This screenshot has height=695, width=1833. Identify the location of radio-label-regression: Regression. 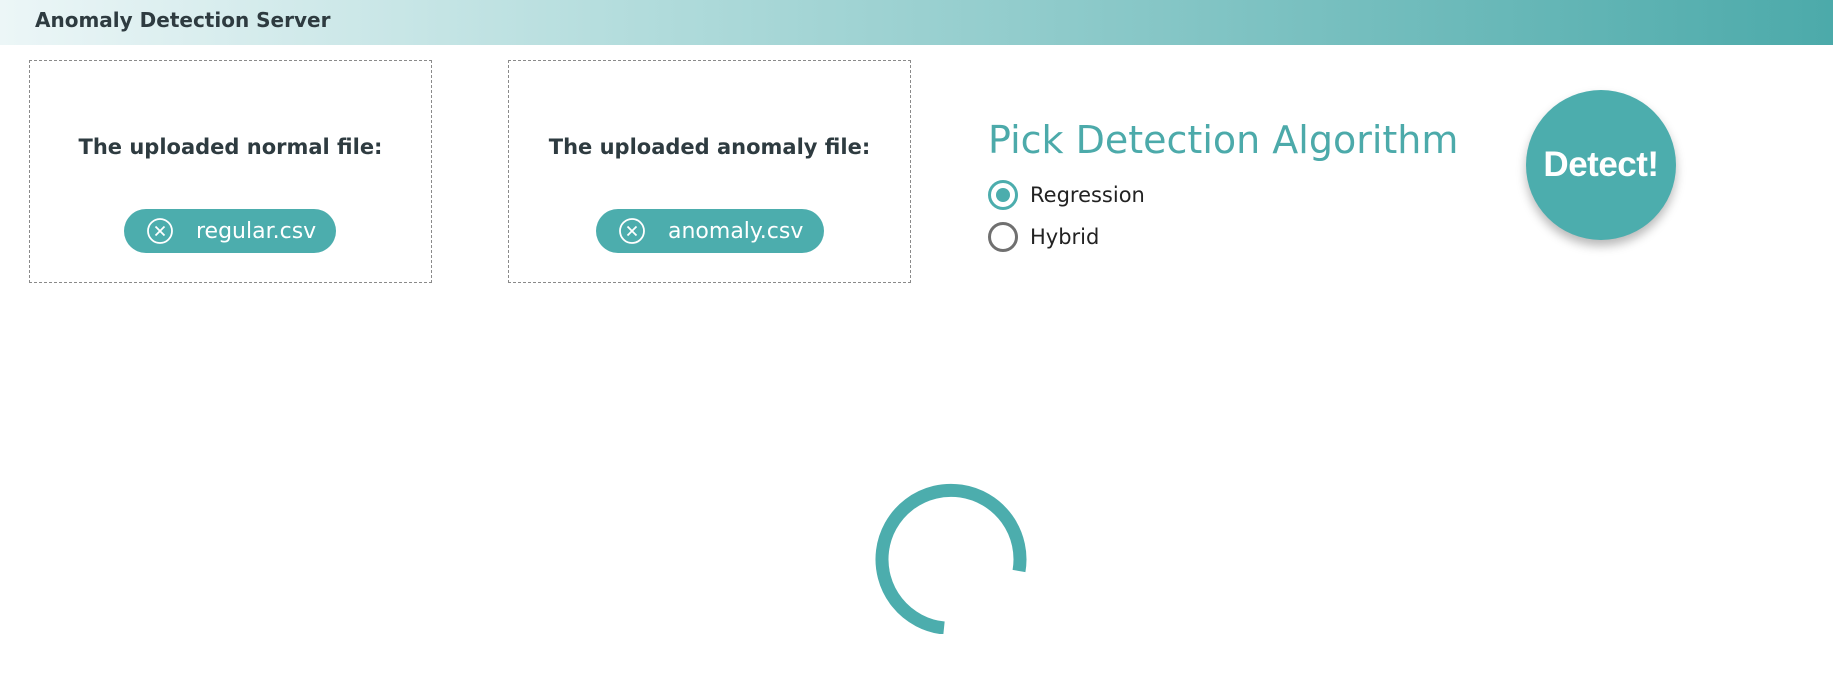
(1087, 195).